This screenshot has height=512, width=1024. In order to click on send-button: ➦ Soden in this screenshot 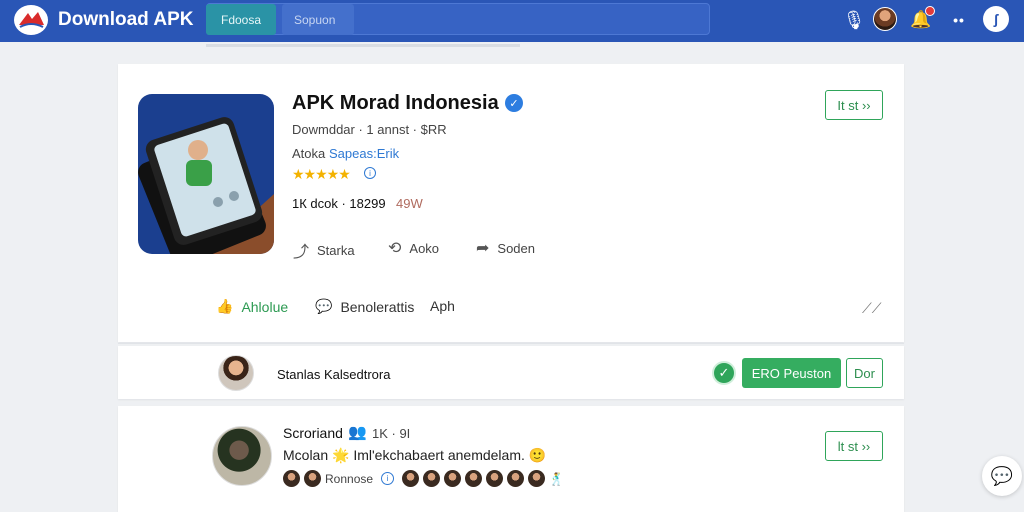, I will do `click(505, 248)`.